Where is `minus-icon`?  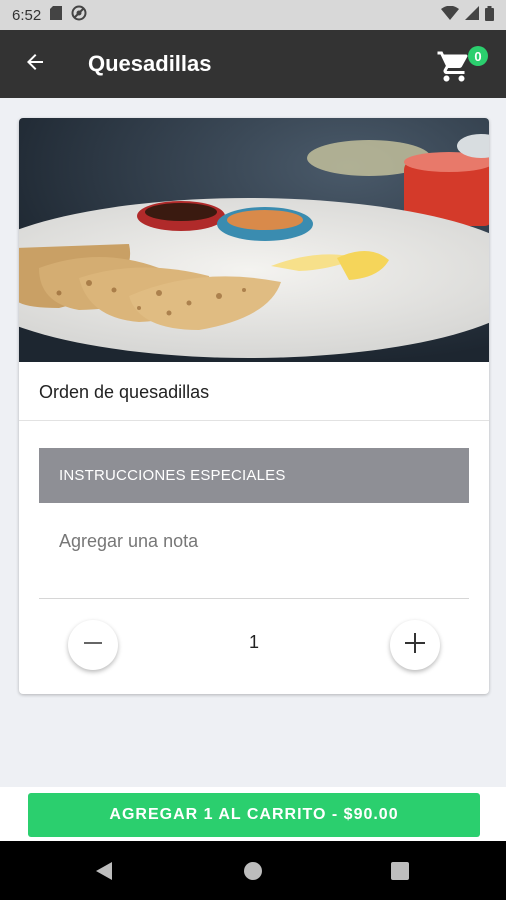 minus-icon is located at coordinates (93, 645).